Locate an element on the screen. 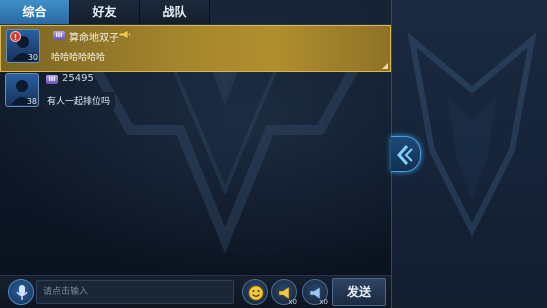 The height and width of the screenshot is (308, 547). large-horn-count: x0 is located at coordinates (323, 302).